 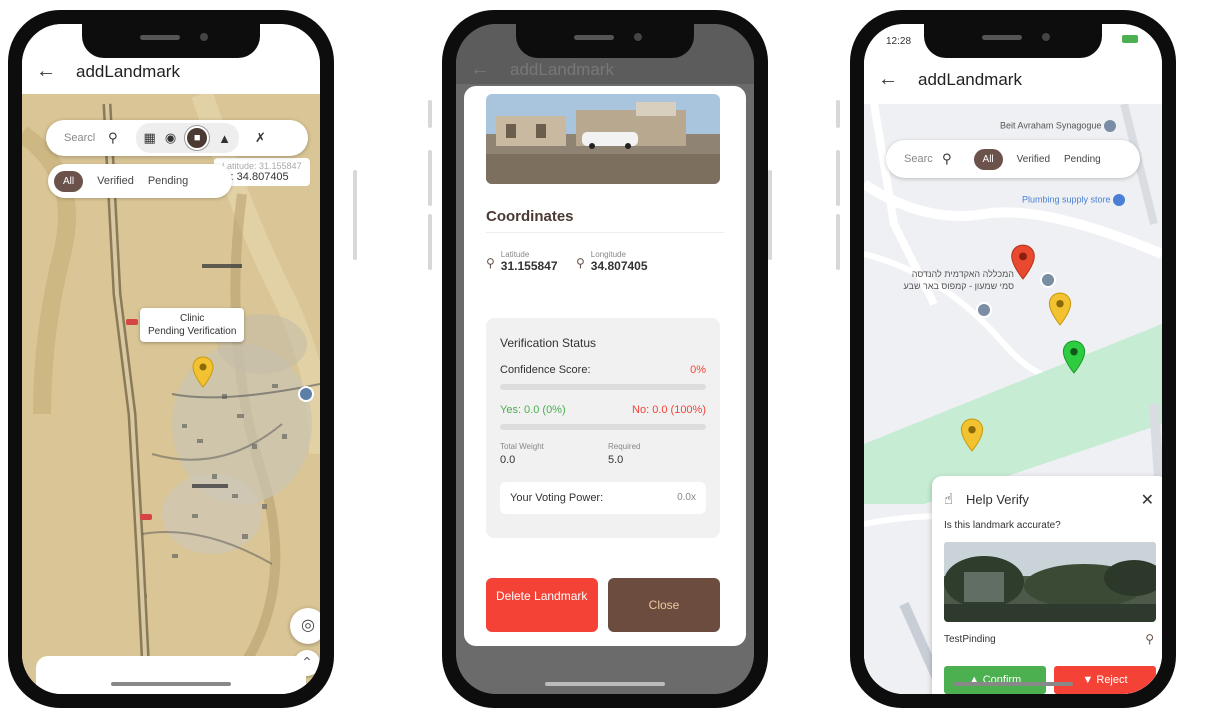 What do you see at coordinates (306, 394) in the screenshot?
I see `poi-icon` at bounding box center [306, 394].